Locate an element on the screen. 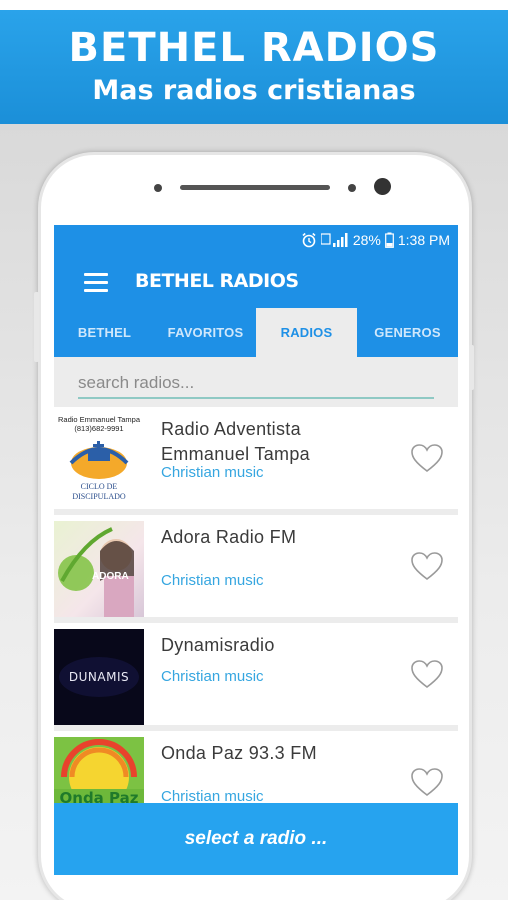 The height and width of the screenshot is (900, 508). station-name: Dynamisradio is located at coordinates (218, 645).